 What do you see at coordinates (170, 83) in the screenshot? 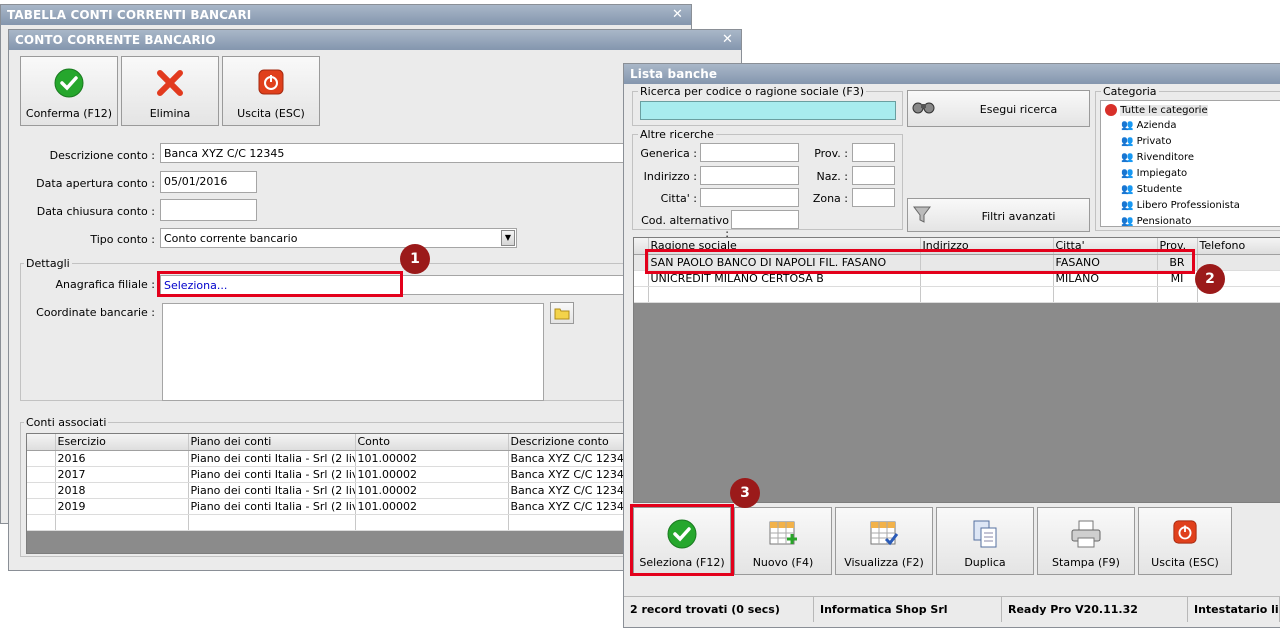
I see `delete-x-icon` at bounding box center [170, 83].